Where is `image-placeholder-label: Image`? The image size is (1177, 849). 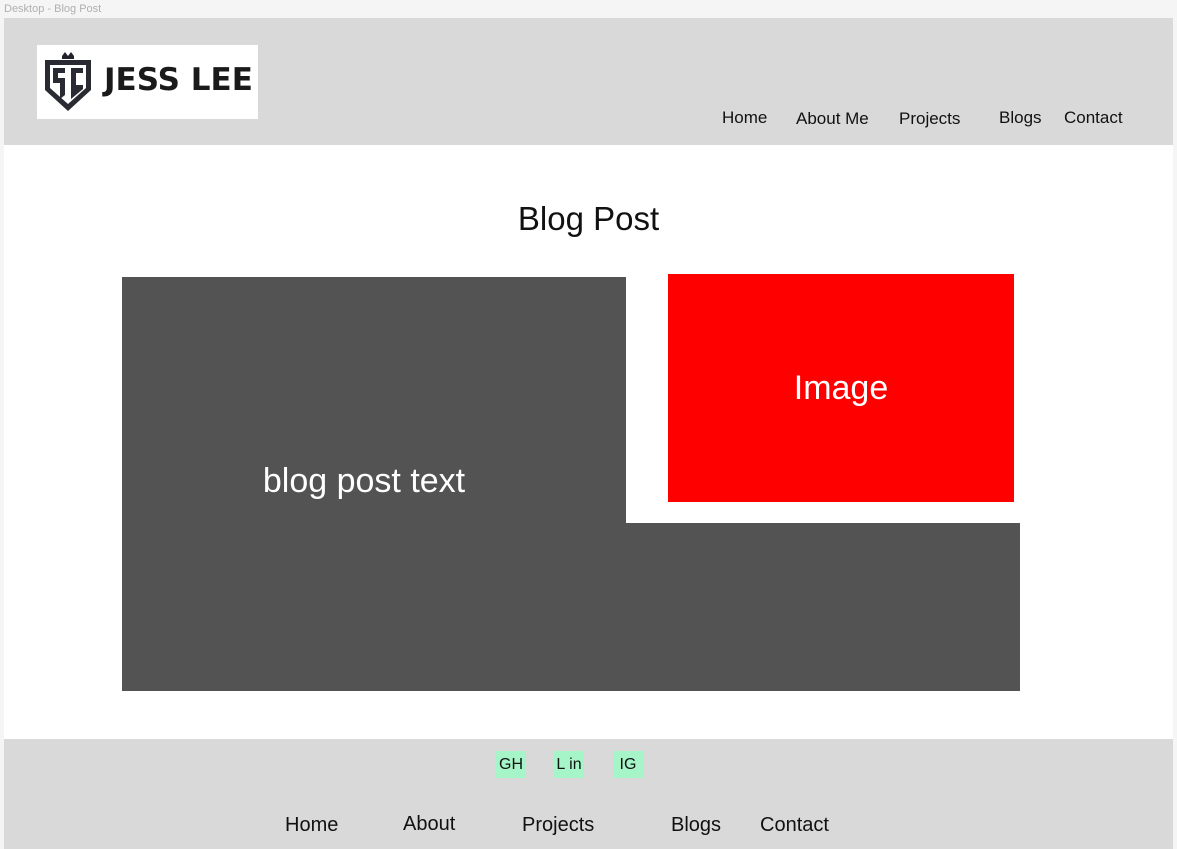 image-placeholder-label: Image is located at coordinates (841, 387).